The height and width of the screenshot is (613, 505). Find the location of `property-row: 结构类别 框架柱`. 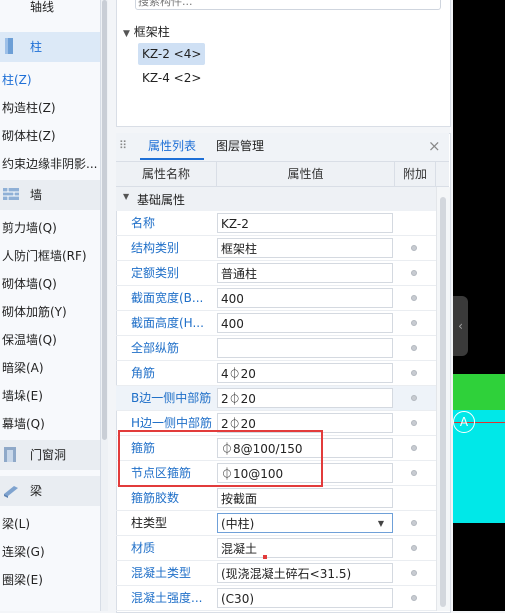

property-row: 结构类别 框架柱 is located at coordinates (276, 248).